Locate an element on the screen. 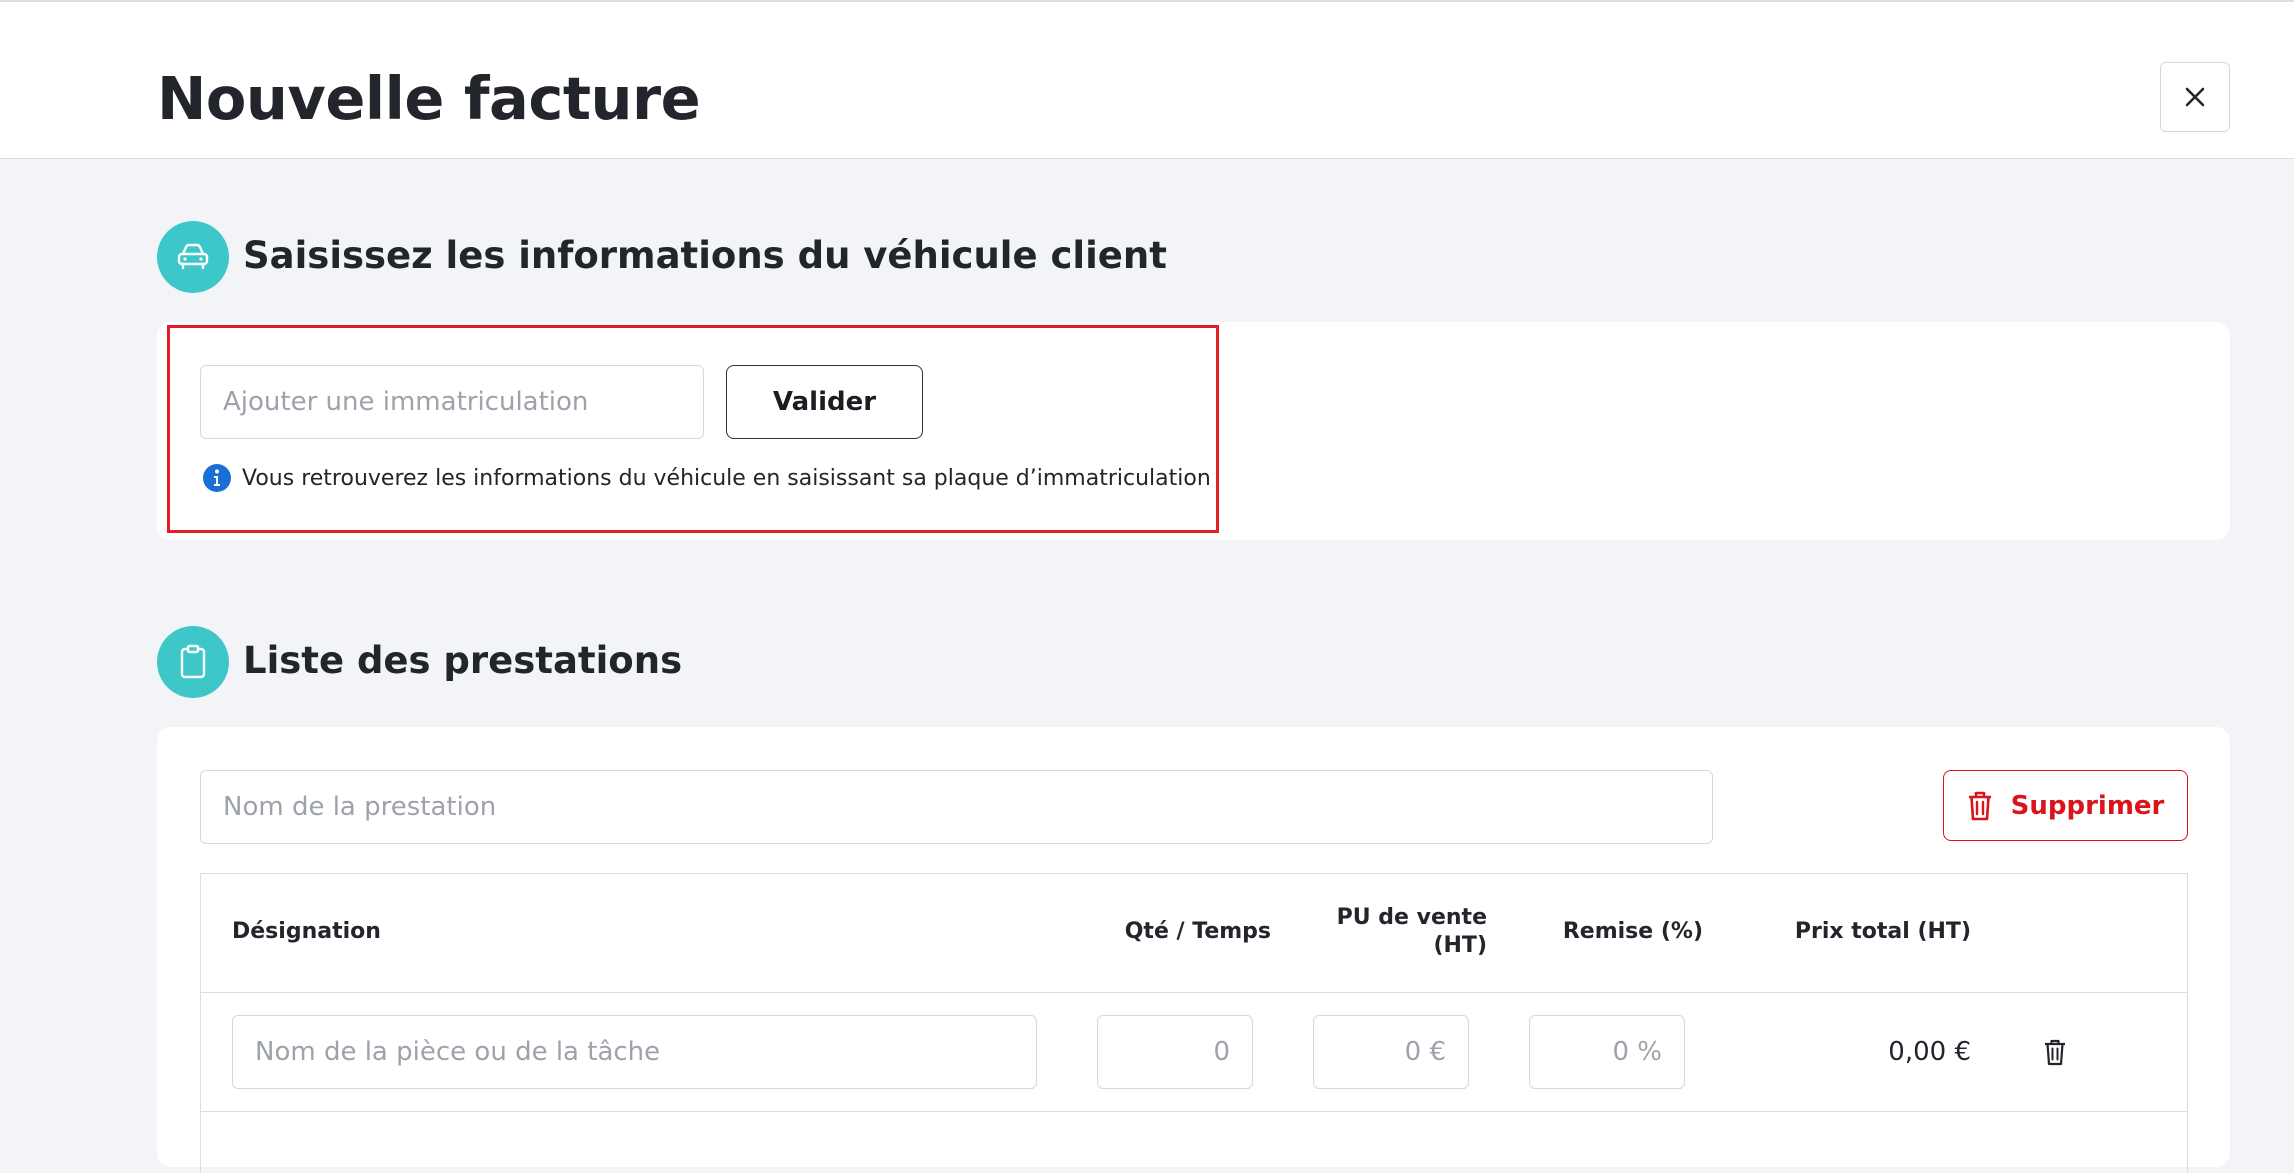 Image resolution: width=2294 pixels, height=1173 pixels. row-total: 0,00 € is located at coordinates (1929, 1052).